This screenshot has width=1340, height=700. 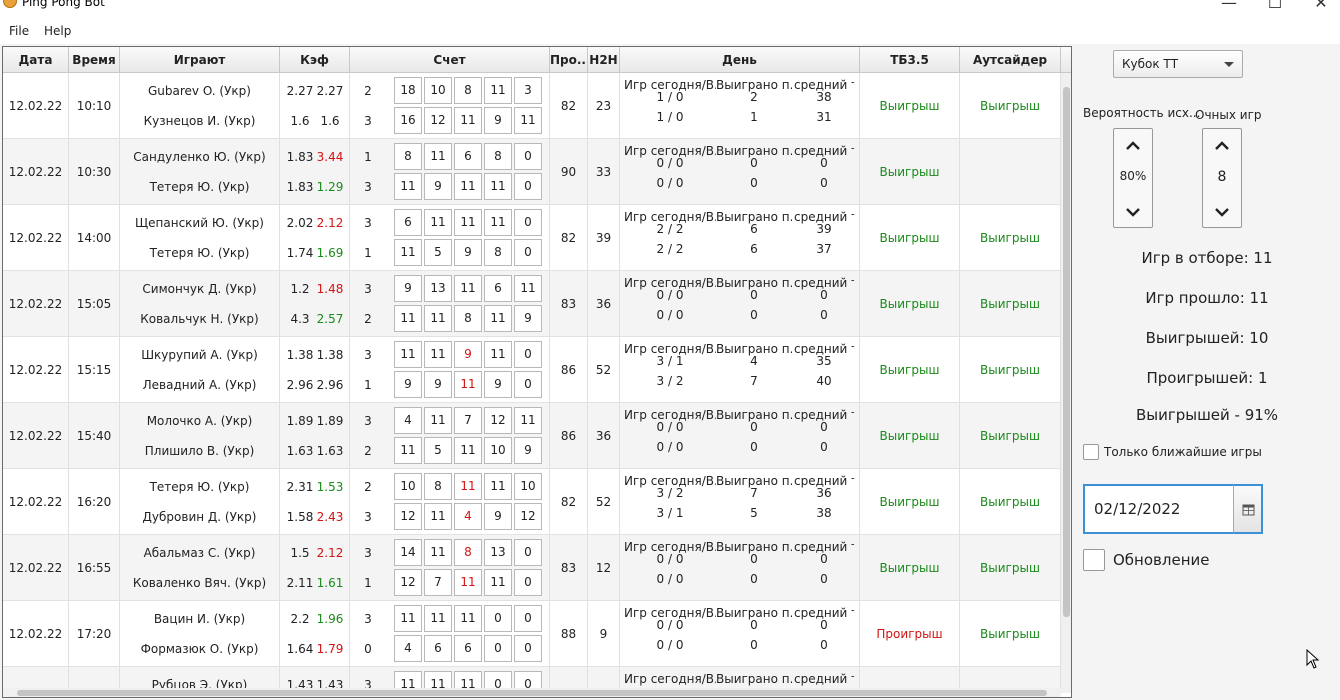 I want to click on game-score-box: 5, so click(x=438, y=450).